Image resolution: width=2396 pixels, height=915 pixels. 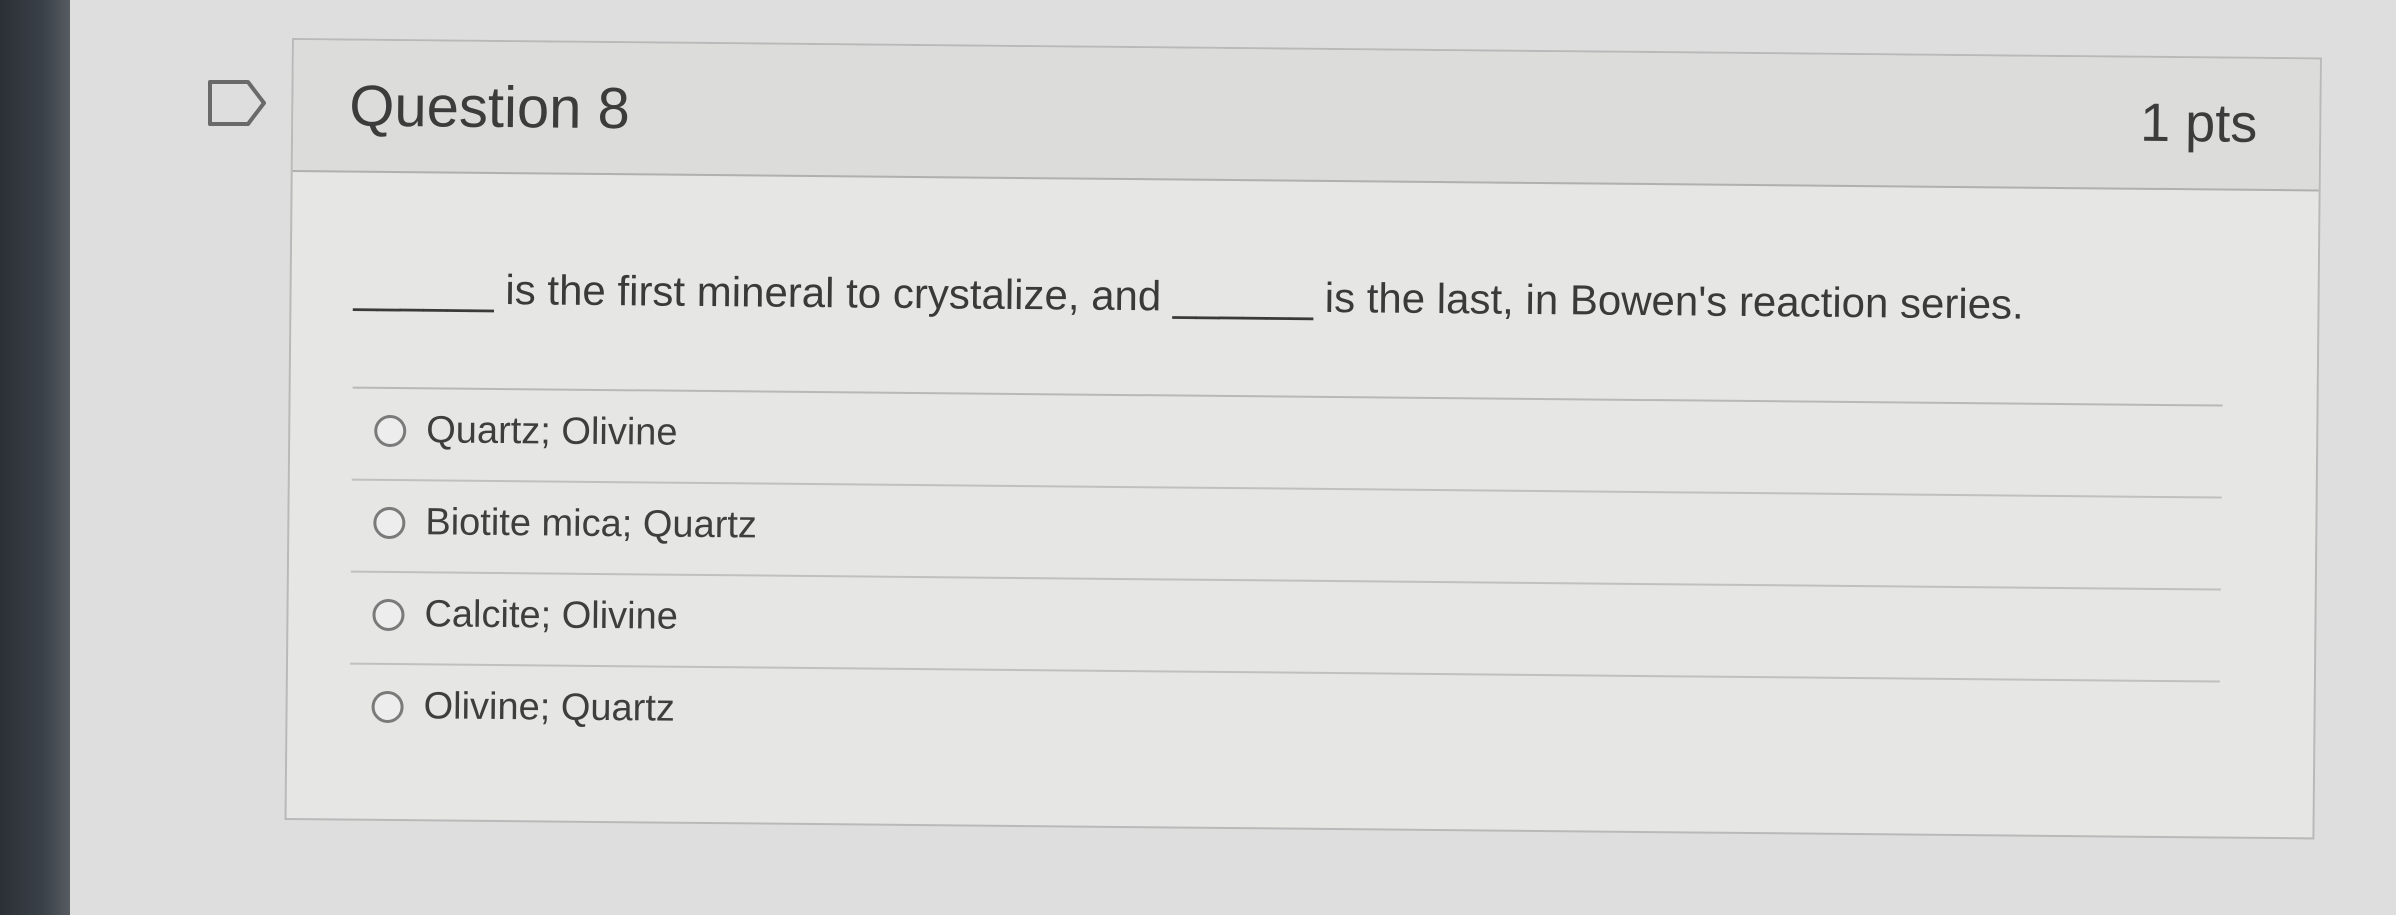 What do you see at coordinates (1285, 627) in the screenshot?
I see `answer-option: Calcite; Olivine` at bounding box center [1285, 627].